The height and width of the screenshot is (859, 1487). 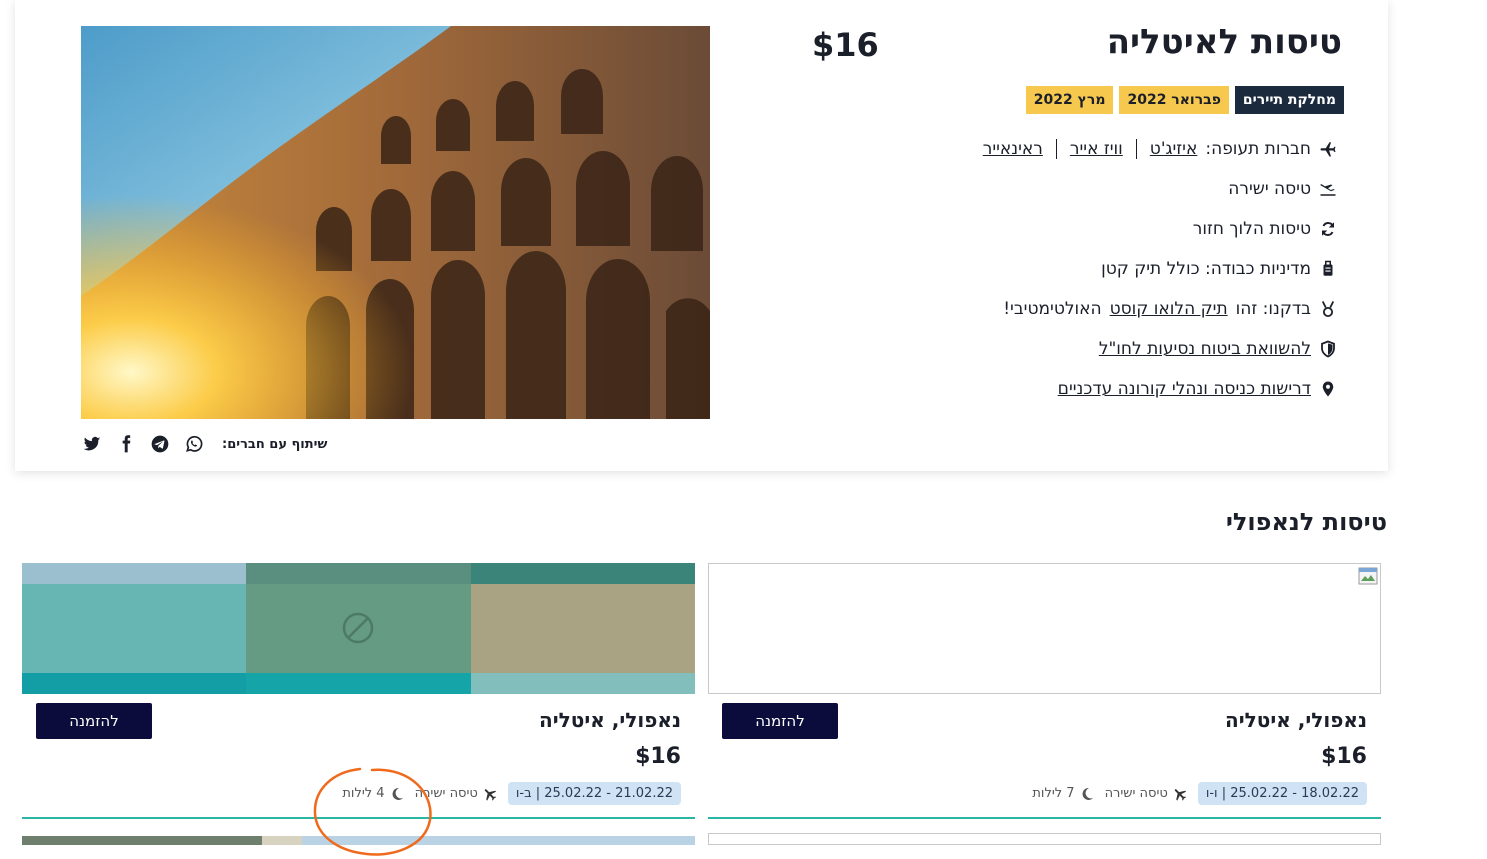 What do you see at coordinates (1328, 190) in the screenshot?
I see `plane-departure-icon` at bounding box center [1328, 190].